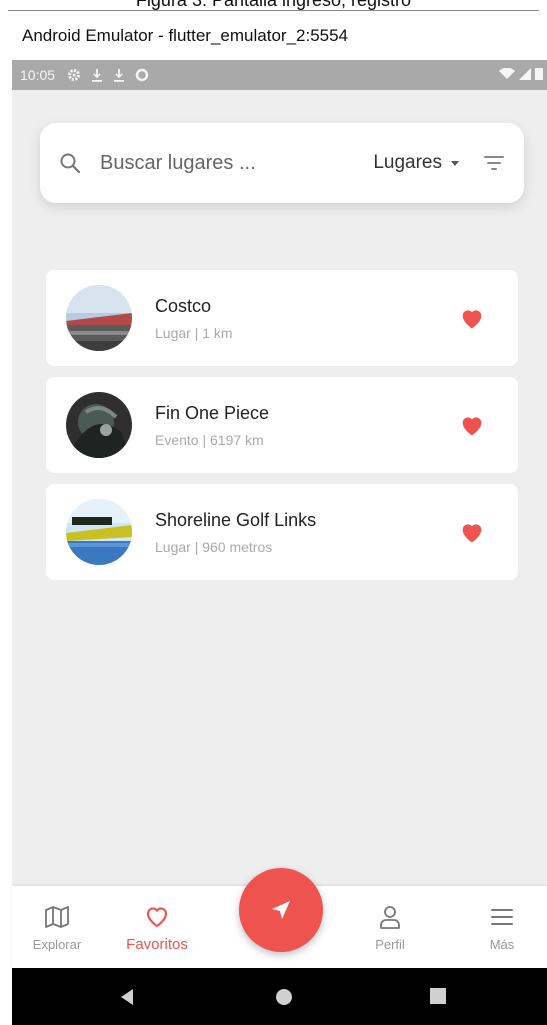 The height and width of the screenshot is (1025, 547). I want to click on nav-favorites-label: Favoritos, so click(157, 944).